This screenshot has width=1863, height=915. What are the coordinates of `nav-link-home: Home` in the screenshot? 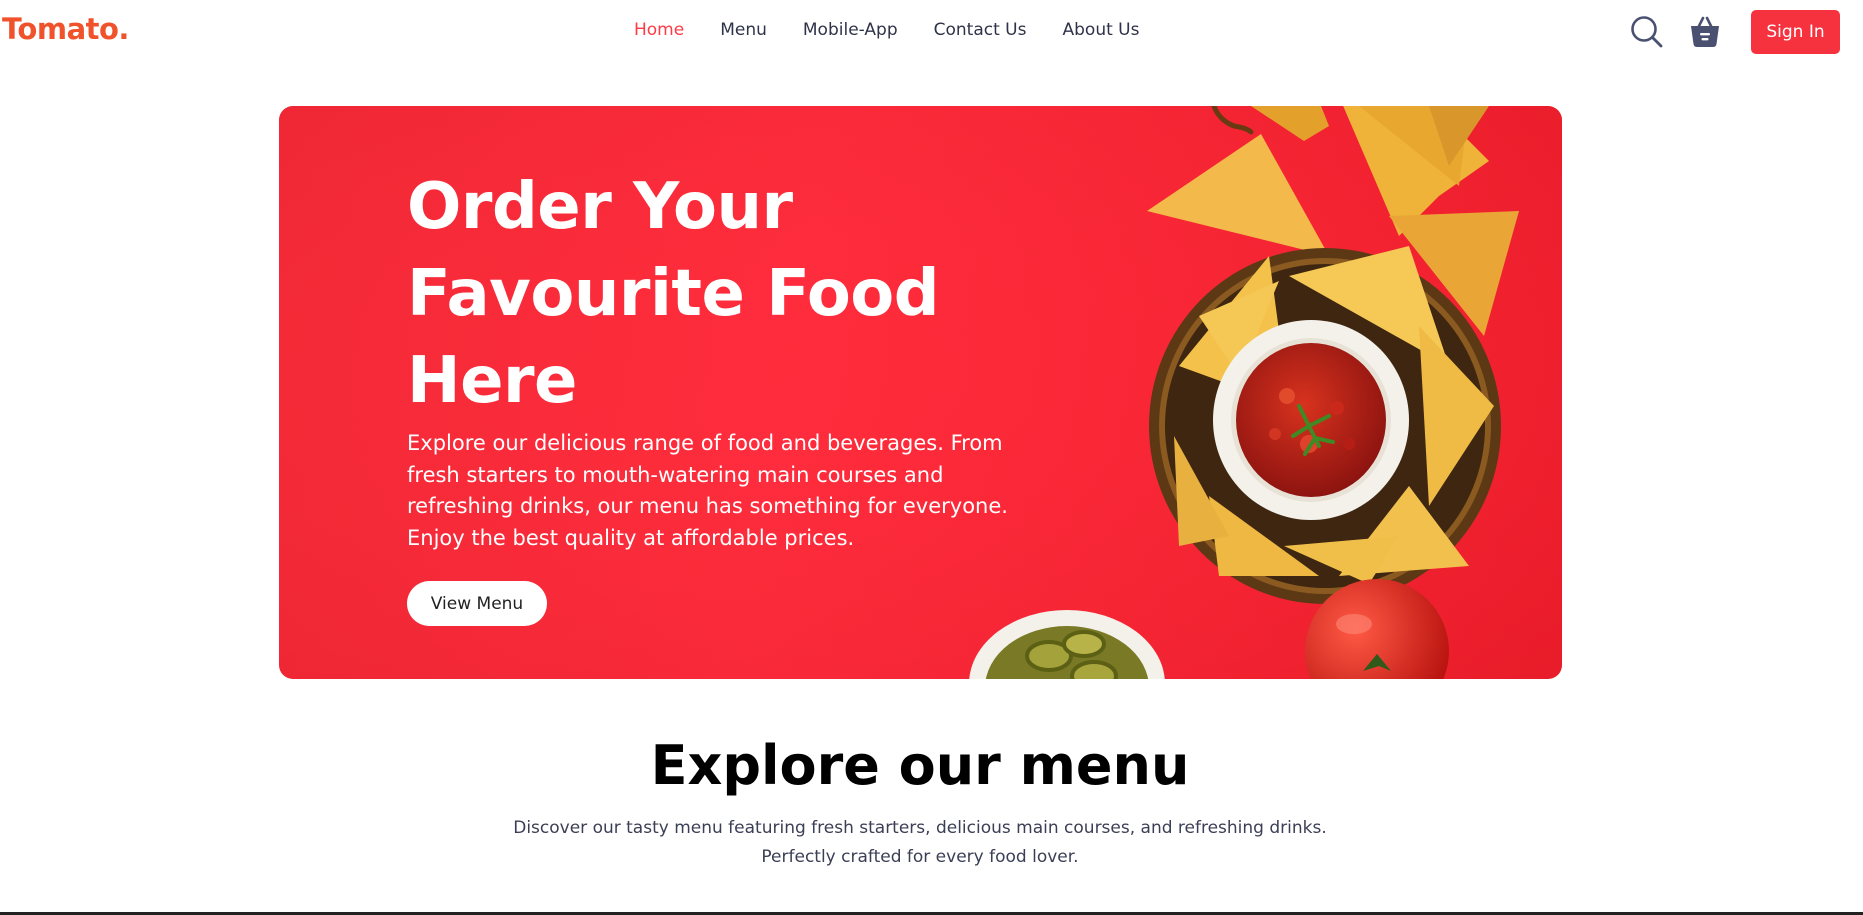 It's located at (659, 30).